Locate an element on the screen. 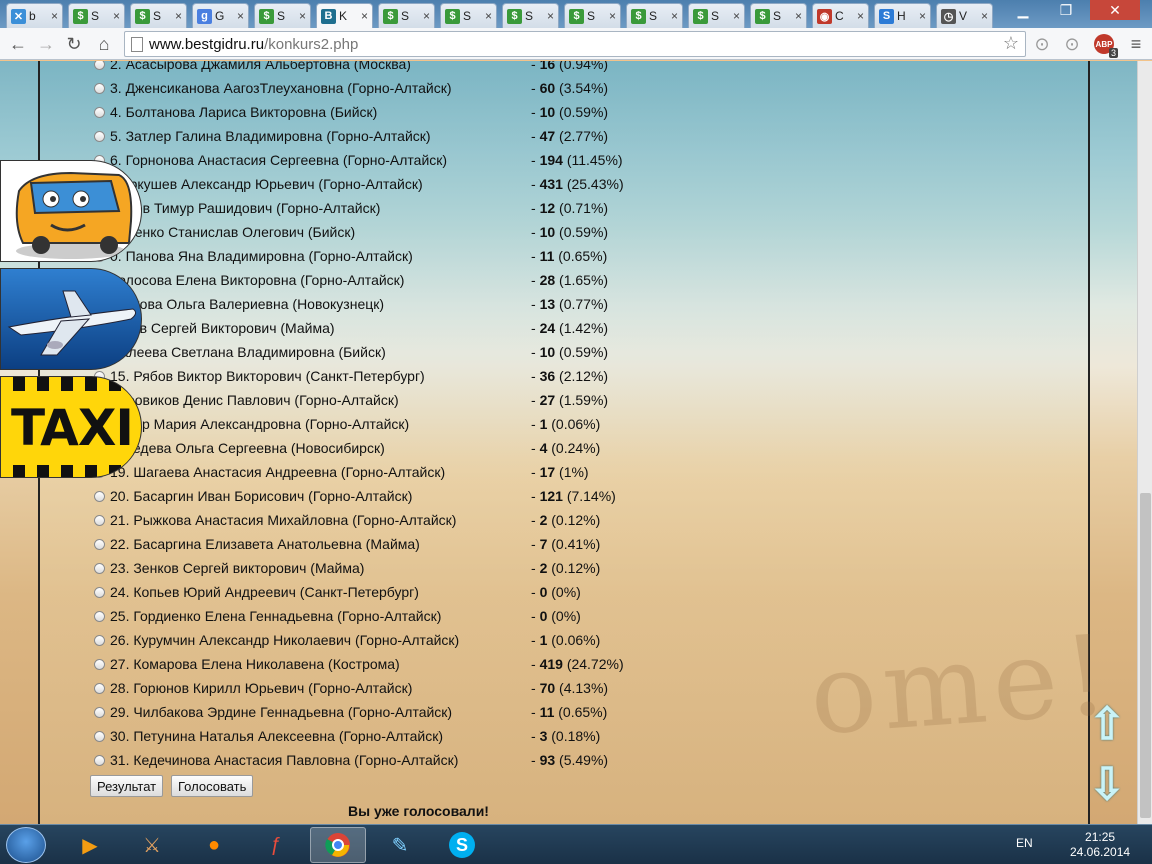  scroll-down-arrow-icon: ⇩ is located at coordinates (1107, 784).